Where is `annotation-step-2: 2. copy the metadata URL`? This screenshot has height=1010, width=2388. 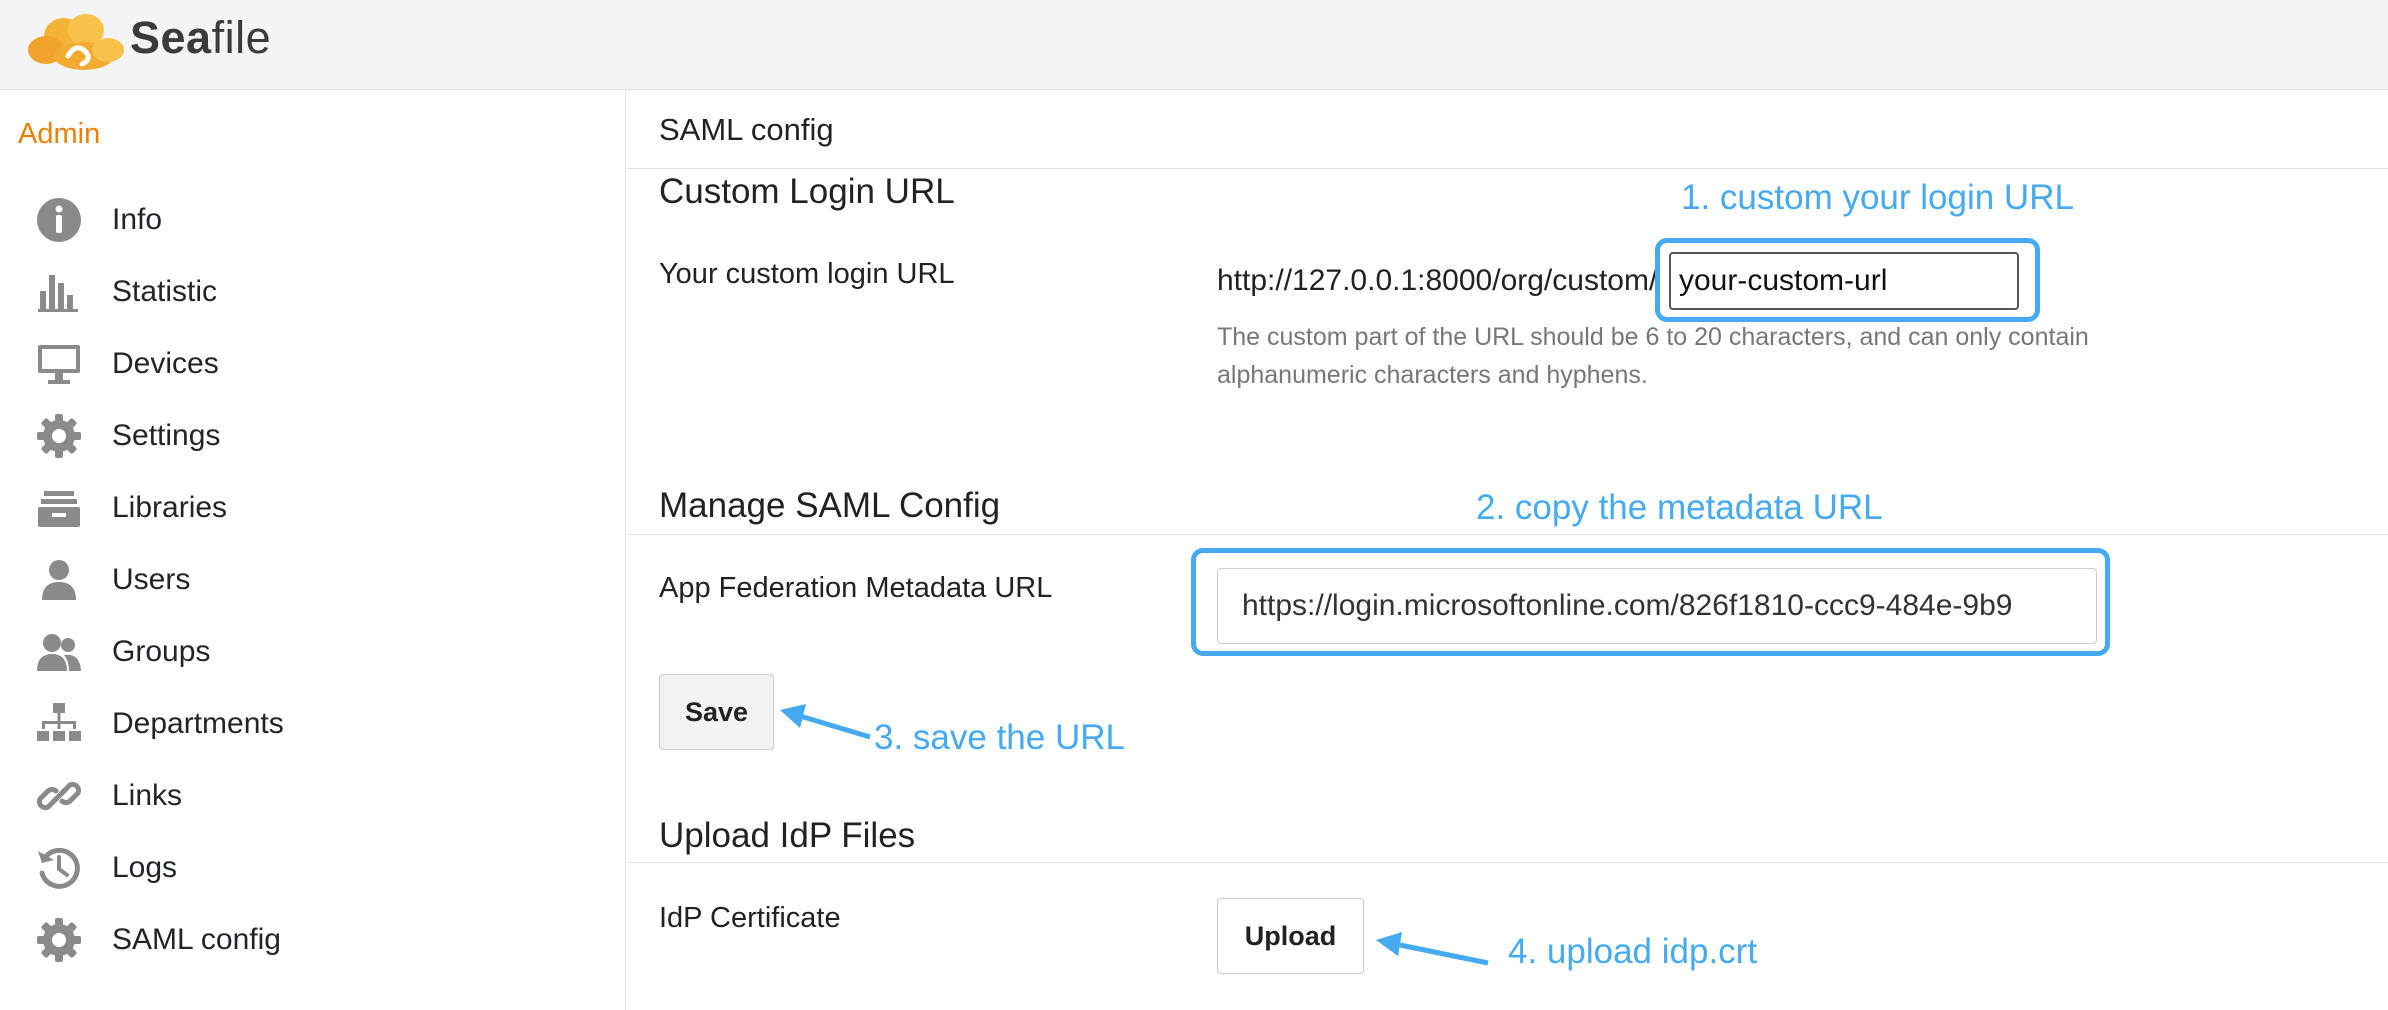 annotation-step-2: 2. copy the metadata URL is located at coordinates (1679, 507).